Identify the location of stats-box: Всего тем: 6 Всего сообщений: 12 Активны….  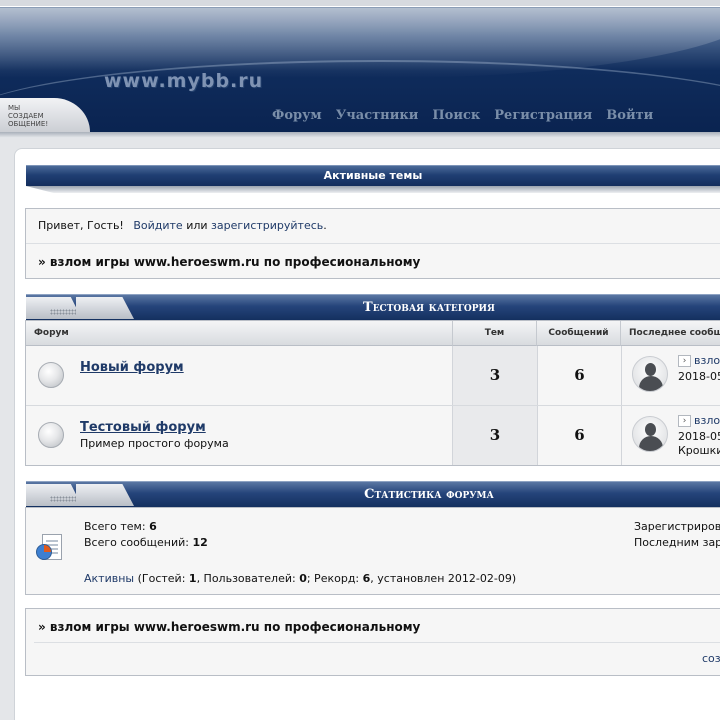
(372, 551).